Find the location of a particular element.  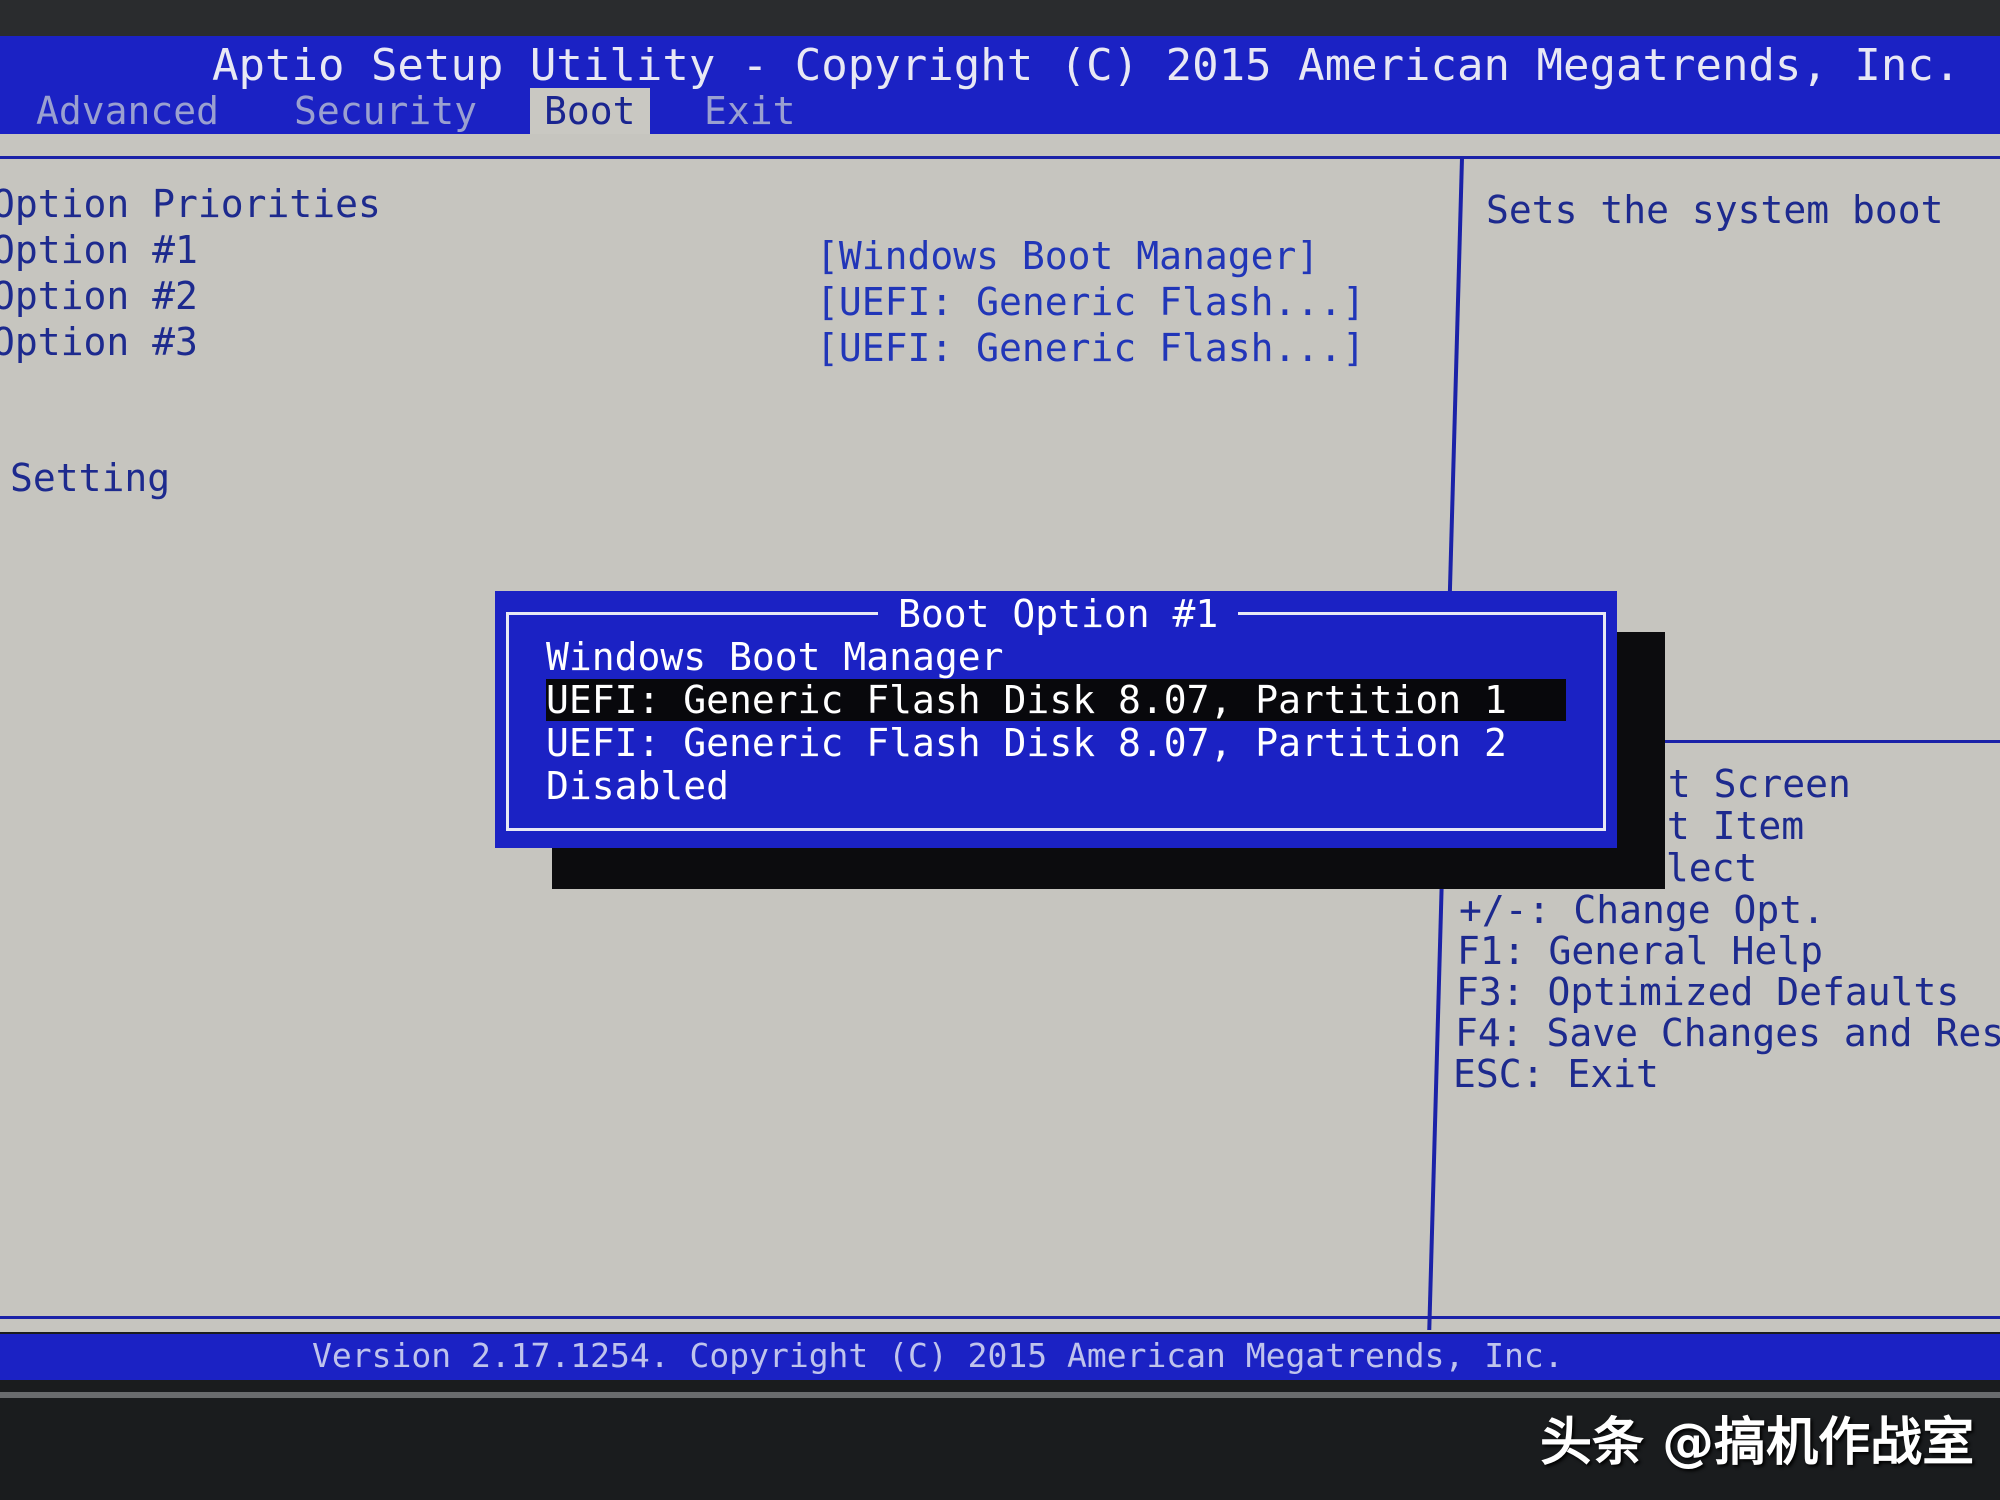

tab-security: Security is located at coordinates (385, 111).